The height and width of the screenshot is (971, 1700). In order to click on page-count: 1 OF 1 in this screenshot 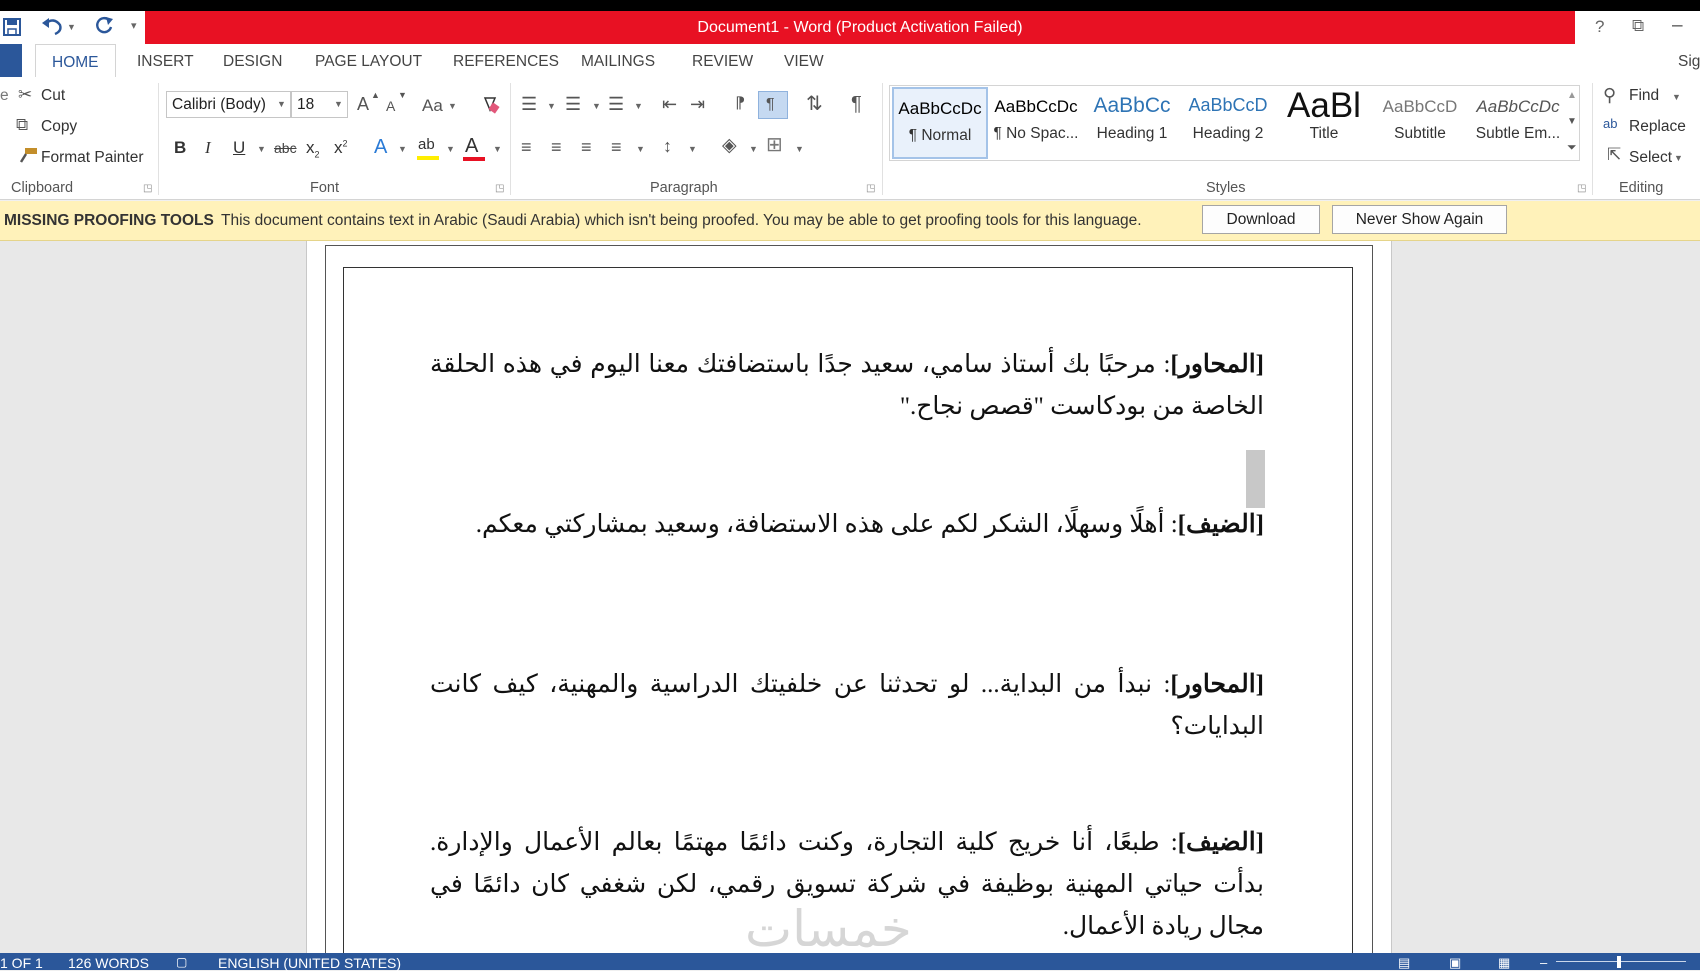, I will do `click(21, 963)`.